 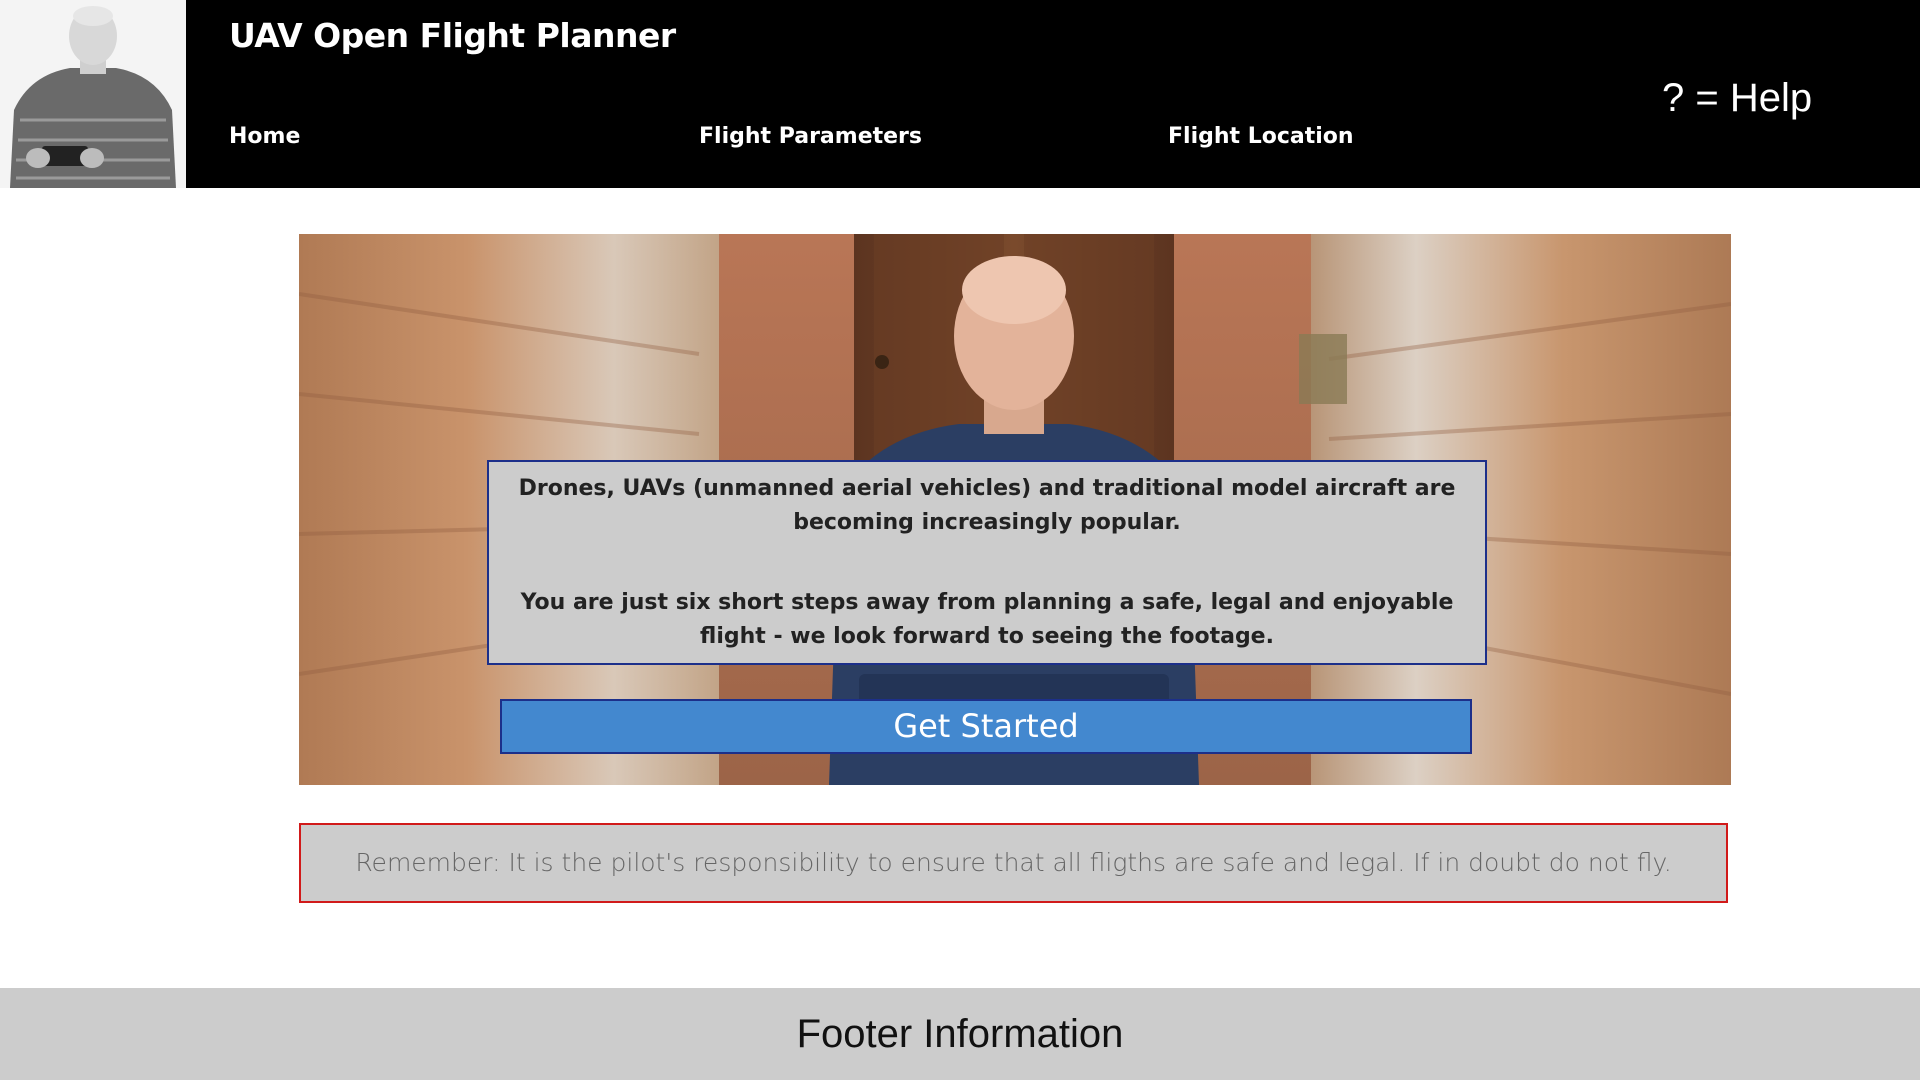 I want to click on get-started-button: Get Started, so click(x=986, y=726).